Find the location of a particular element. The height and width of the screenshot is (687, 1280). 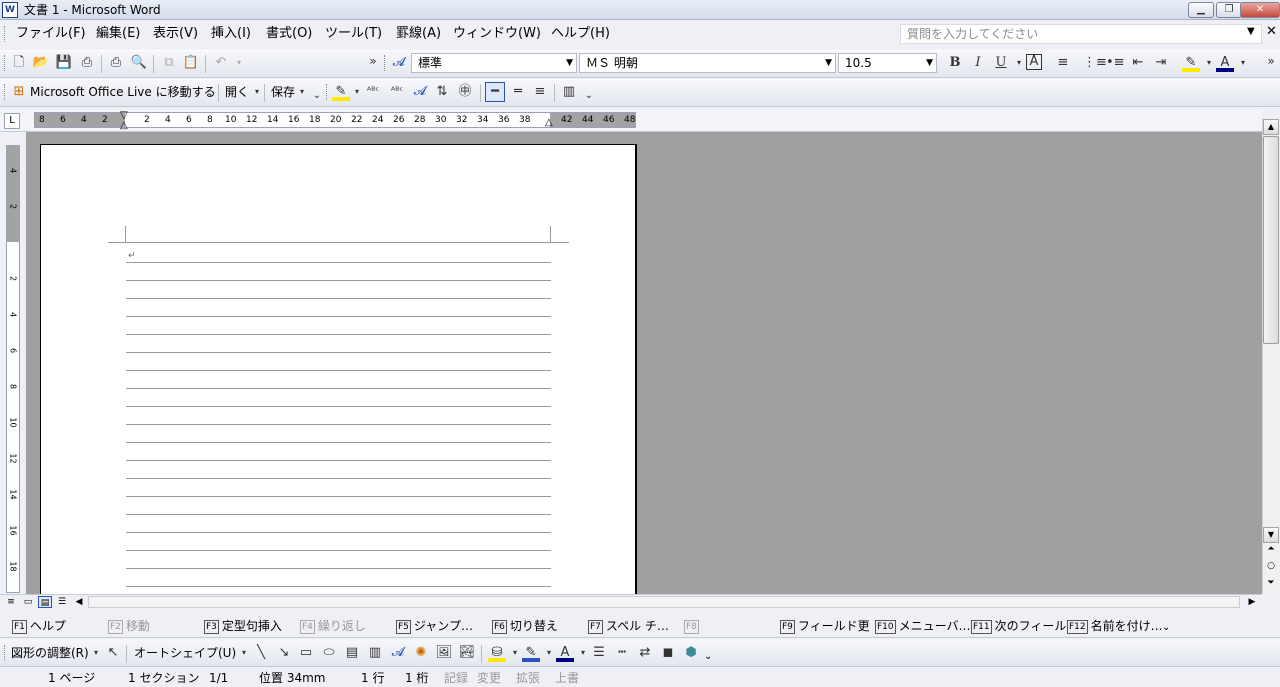

left-indent-marker: △ is located at coordinates (124, 126).